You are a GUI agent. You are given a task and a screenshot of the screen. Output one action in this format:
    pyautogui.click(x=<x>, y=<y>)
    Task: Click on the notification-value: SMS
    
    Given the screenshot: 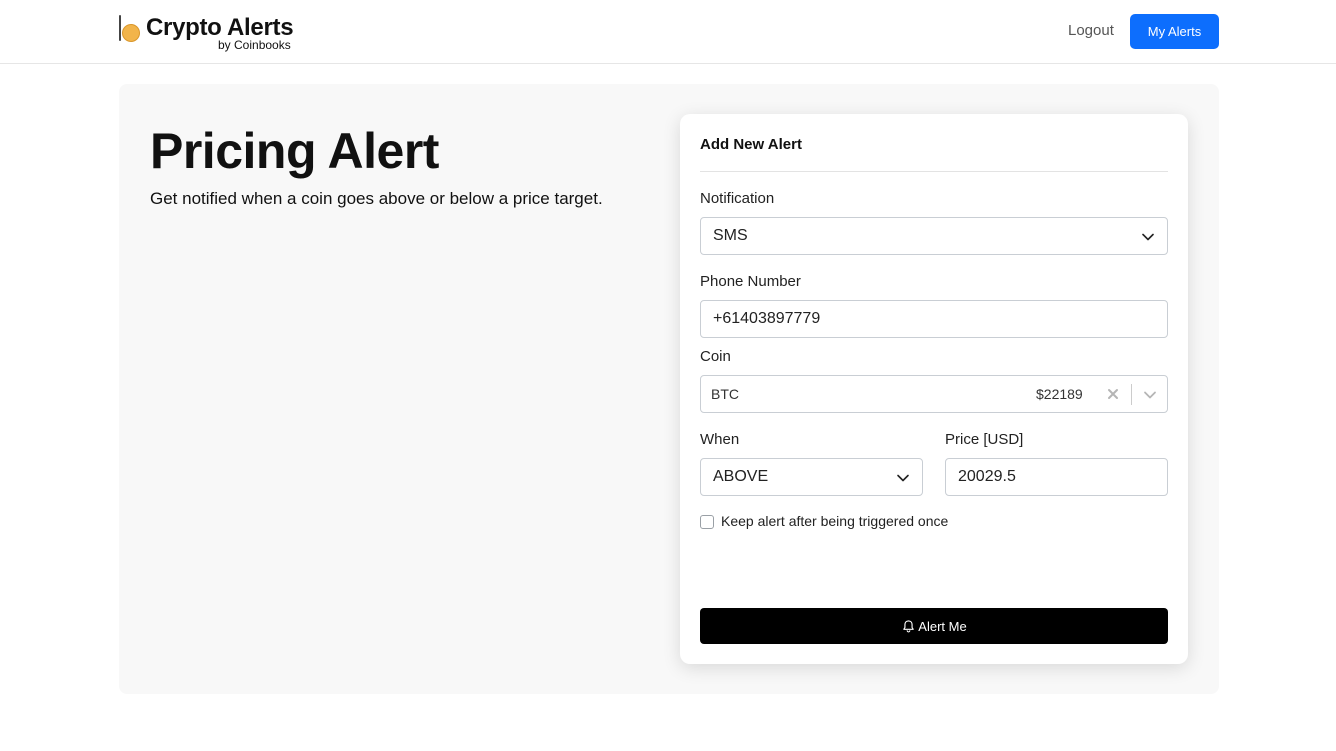 What is the action you would take?
    pyautogui.click(x=730, y=235)
    